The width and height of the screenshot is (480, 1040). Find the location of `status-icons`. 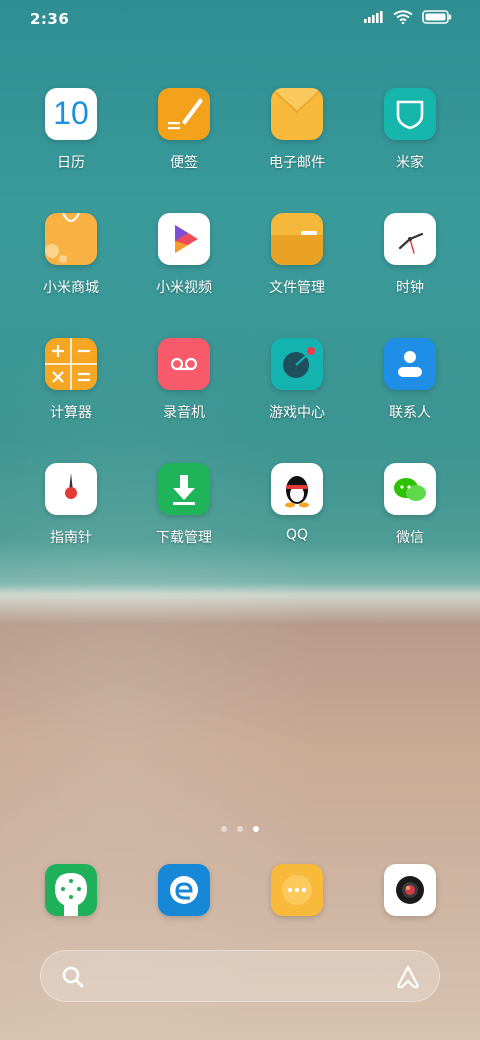

status-icons is located at coordinates (408, 17).